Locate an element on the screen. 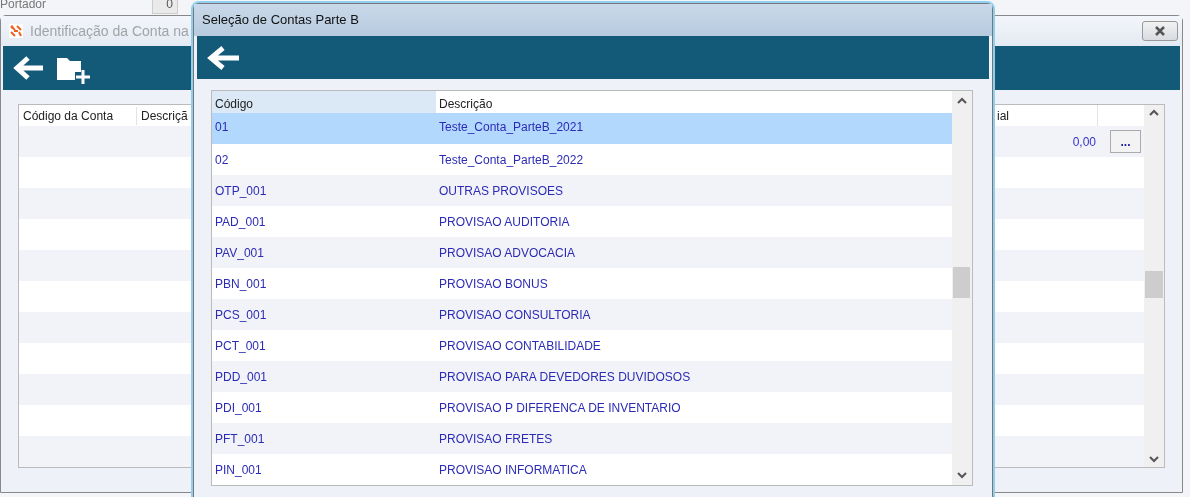  table-row: PDI_001 PROVISAO P DIFERENCA DE INVENTARIO is located at coordinates (582, 407).